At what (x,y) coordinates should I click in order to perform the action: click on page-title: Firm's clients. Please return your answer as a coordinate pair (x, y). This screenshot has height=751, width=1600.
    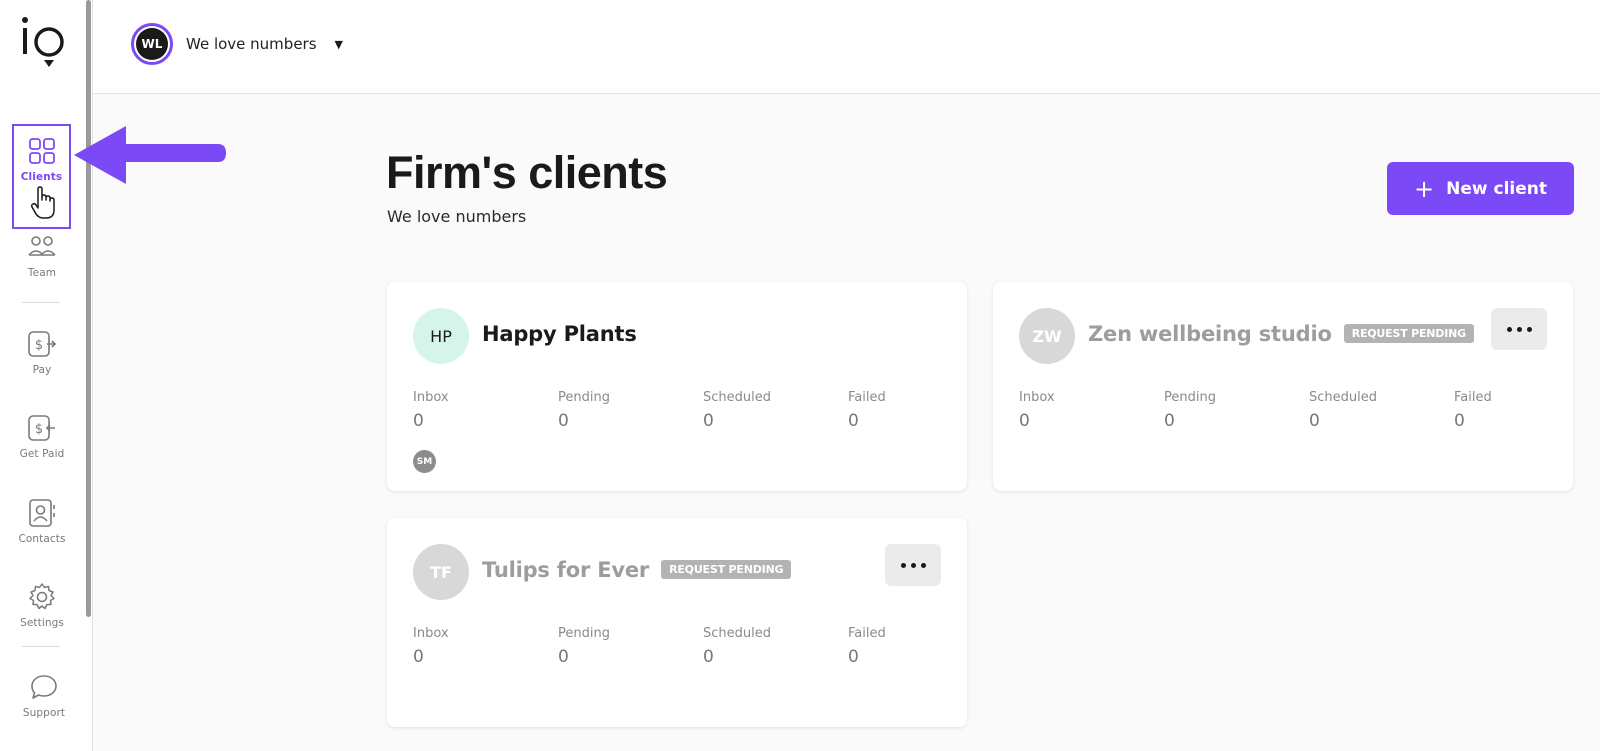
    Looking at the image, I should click on (527, 172).